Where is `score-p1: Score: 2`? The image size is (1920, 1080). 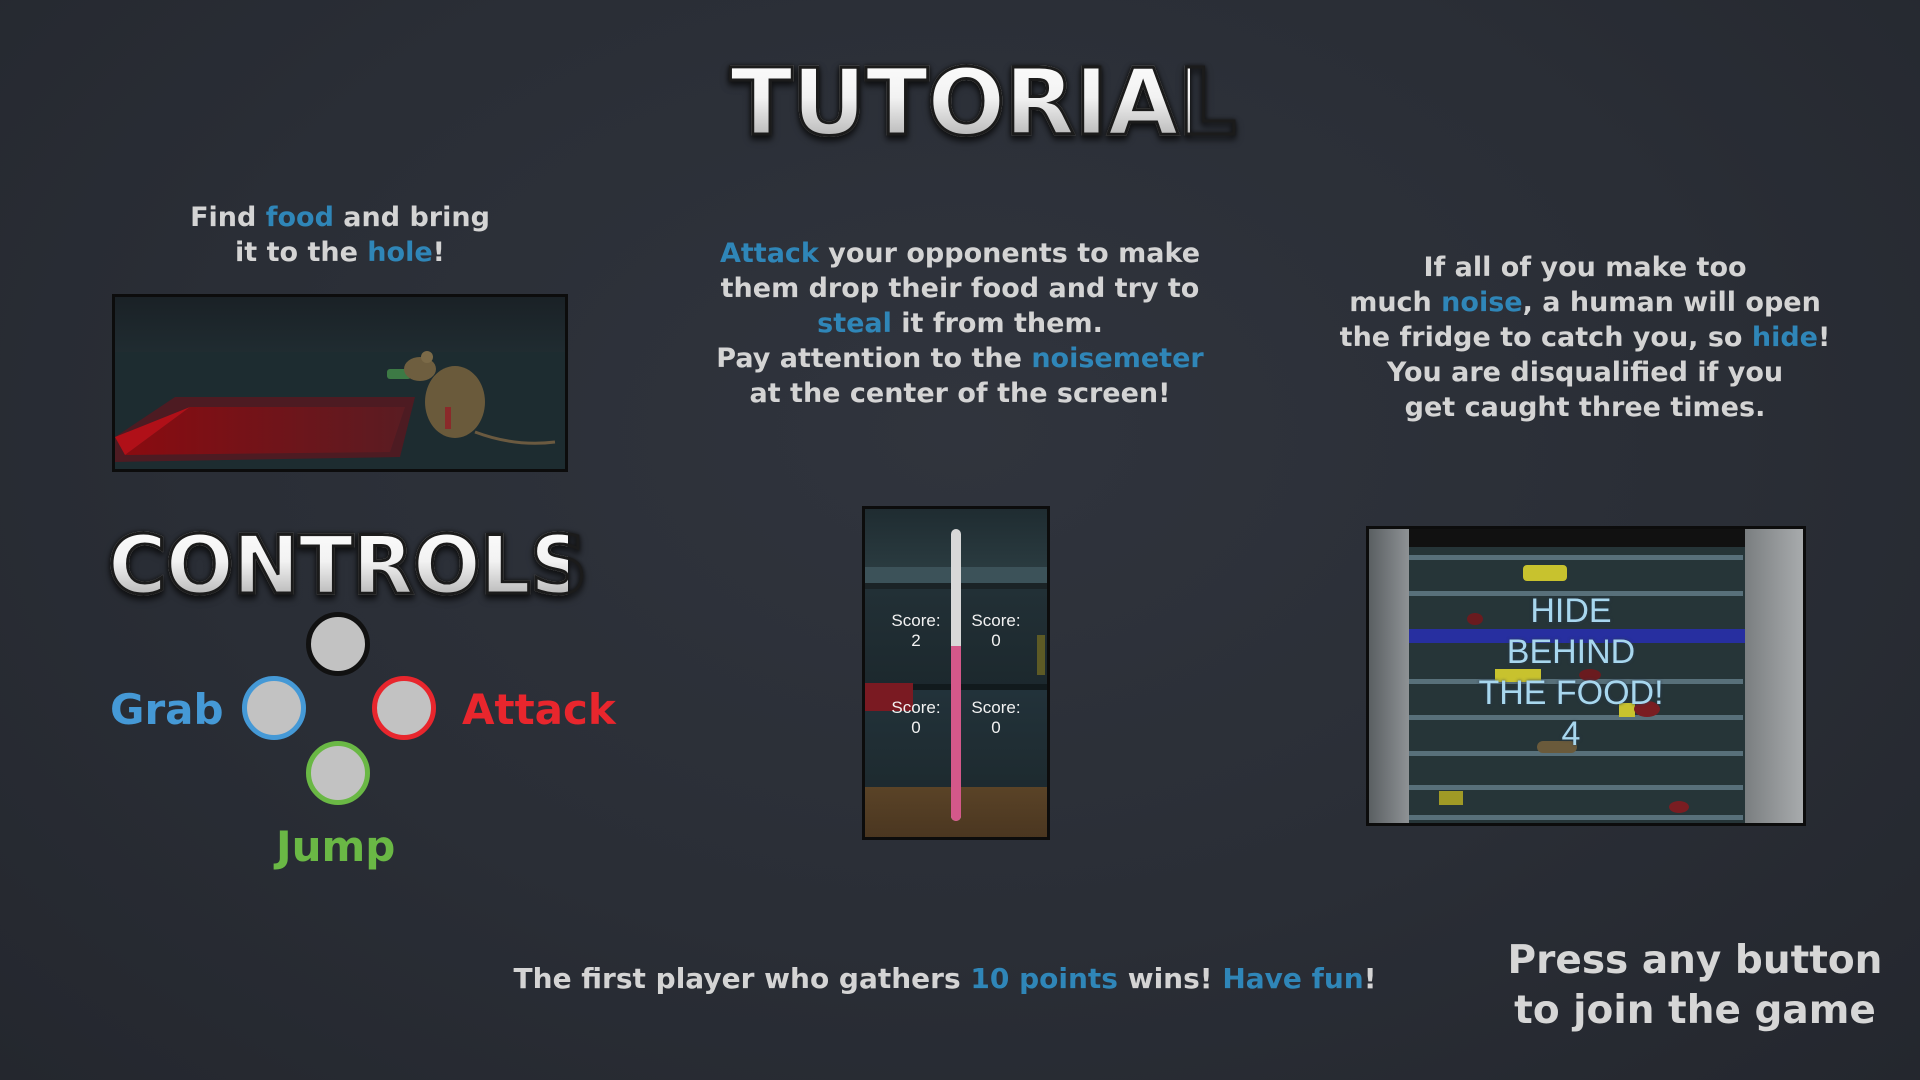
score-p1: Score: 2 is located at coordinates (916, 630).